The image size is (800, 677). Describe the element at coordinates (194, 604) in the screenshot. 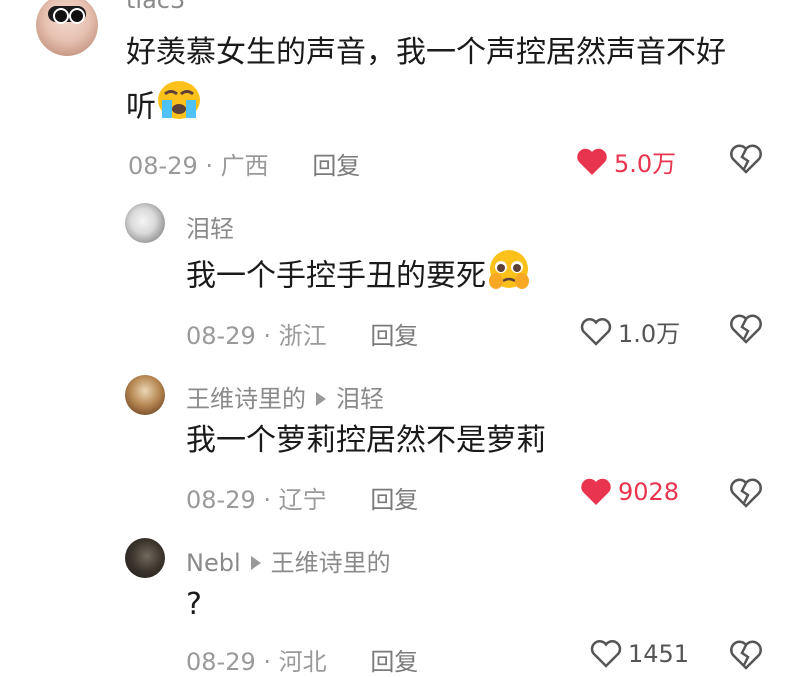

I see `reply-text: ?` at that location.